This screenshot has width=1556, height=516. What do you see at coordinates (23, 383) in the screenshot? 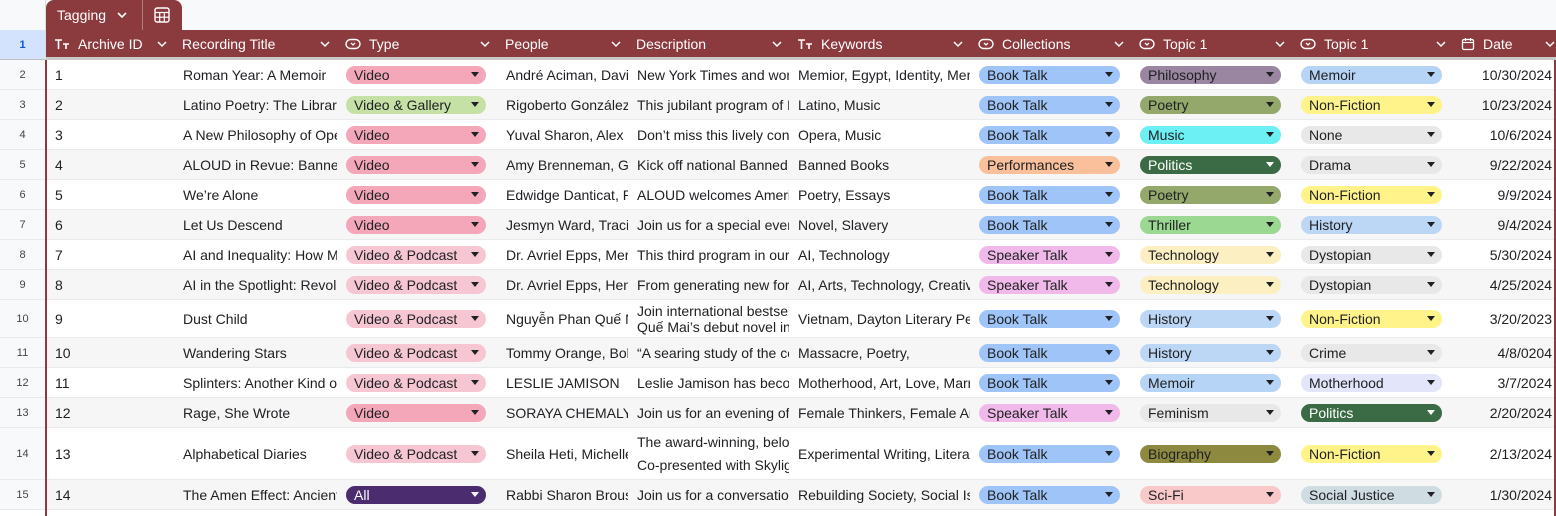
I see `row-number: 12` at bounding box center [23, 383].